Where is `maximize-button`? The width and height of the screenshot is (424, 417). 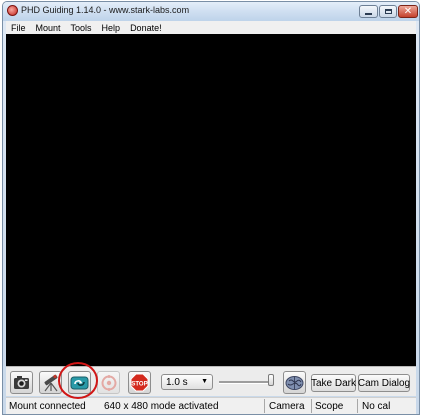 maximize-button is located at coordinates (388, 11).